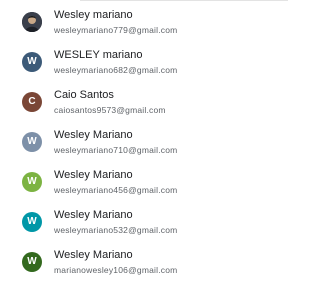  I want to click on account-avatar-photo, so click(32, 22).